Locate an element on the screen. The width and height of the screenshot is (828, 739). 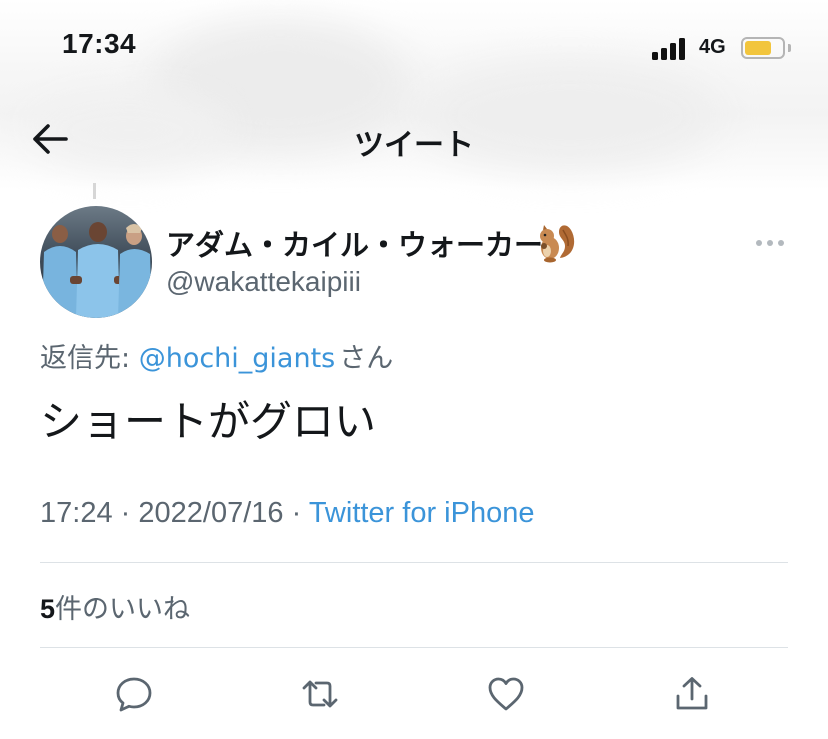
avatar-image is located at coordinates (96, 262).